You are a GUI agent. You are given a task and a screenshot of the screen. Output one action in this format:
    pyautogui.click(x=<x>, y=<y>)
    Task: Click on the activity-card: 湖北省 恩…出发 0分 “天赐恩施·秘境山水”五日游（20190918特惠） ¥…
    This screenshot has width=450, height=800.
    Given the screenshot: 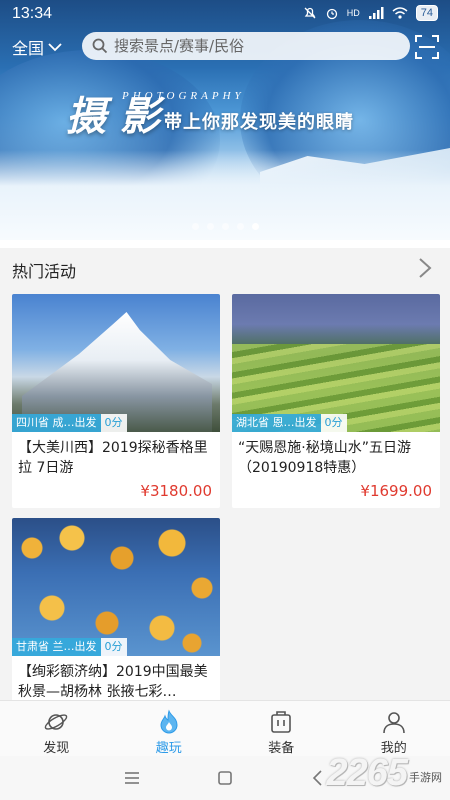 What is the action you would take?
    pyautogui.click(x=336, y=401)
    